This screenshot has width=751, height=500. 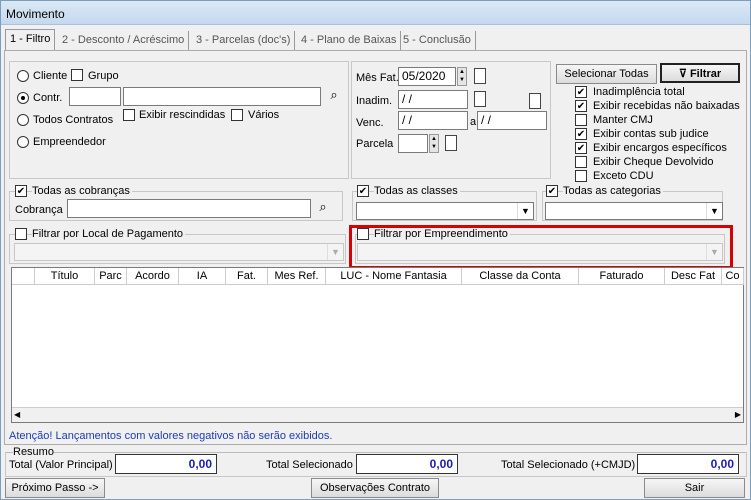 What do you see at coordinates (103, 76) in the screenshot?
I see `grupo-label: Grupo` at bounding box center [103, 76].